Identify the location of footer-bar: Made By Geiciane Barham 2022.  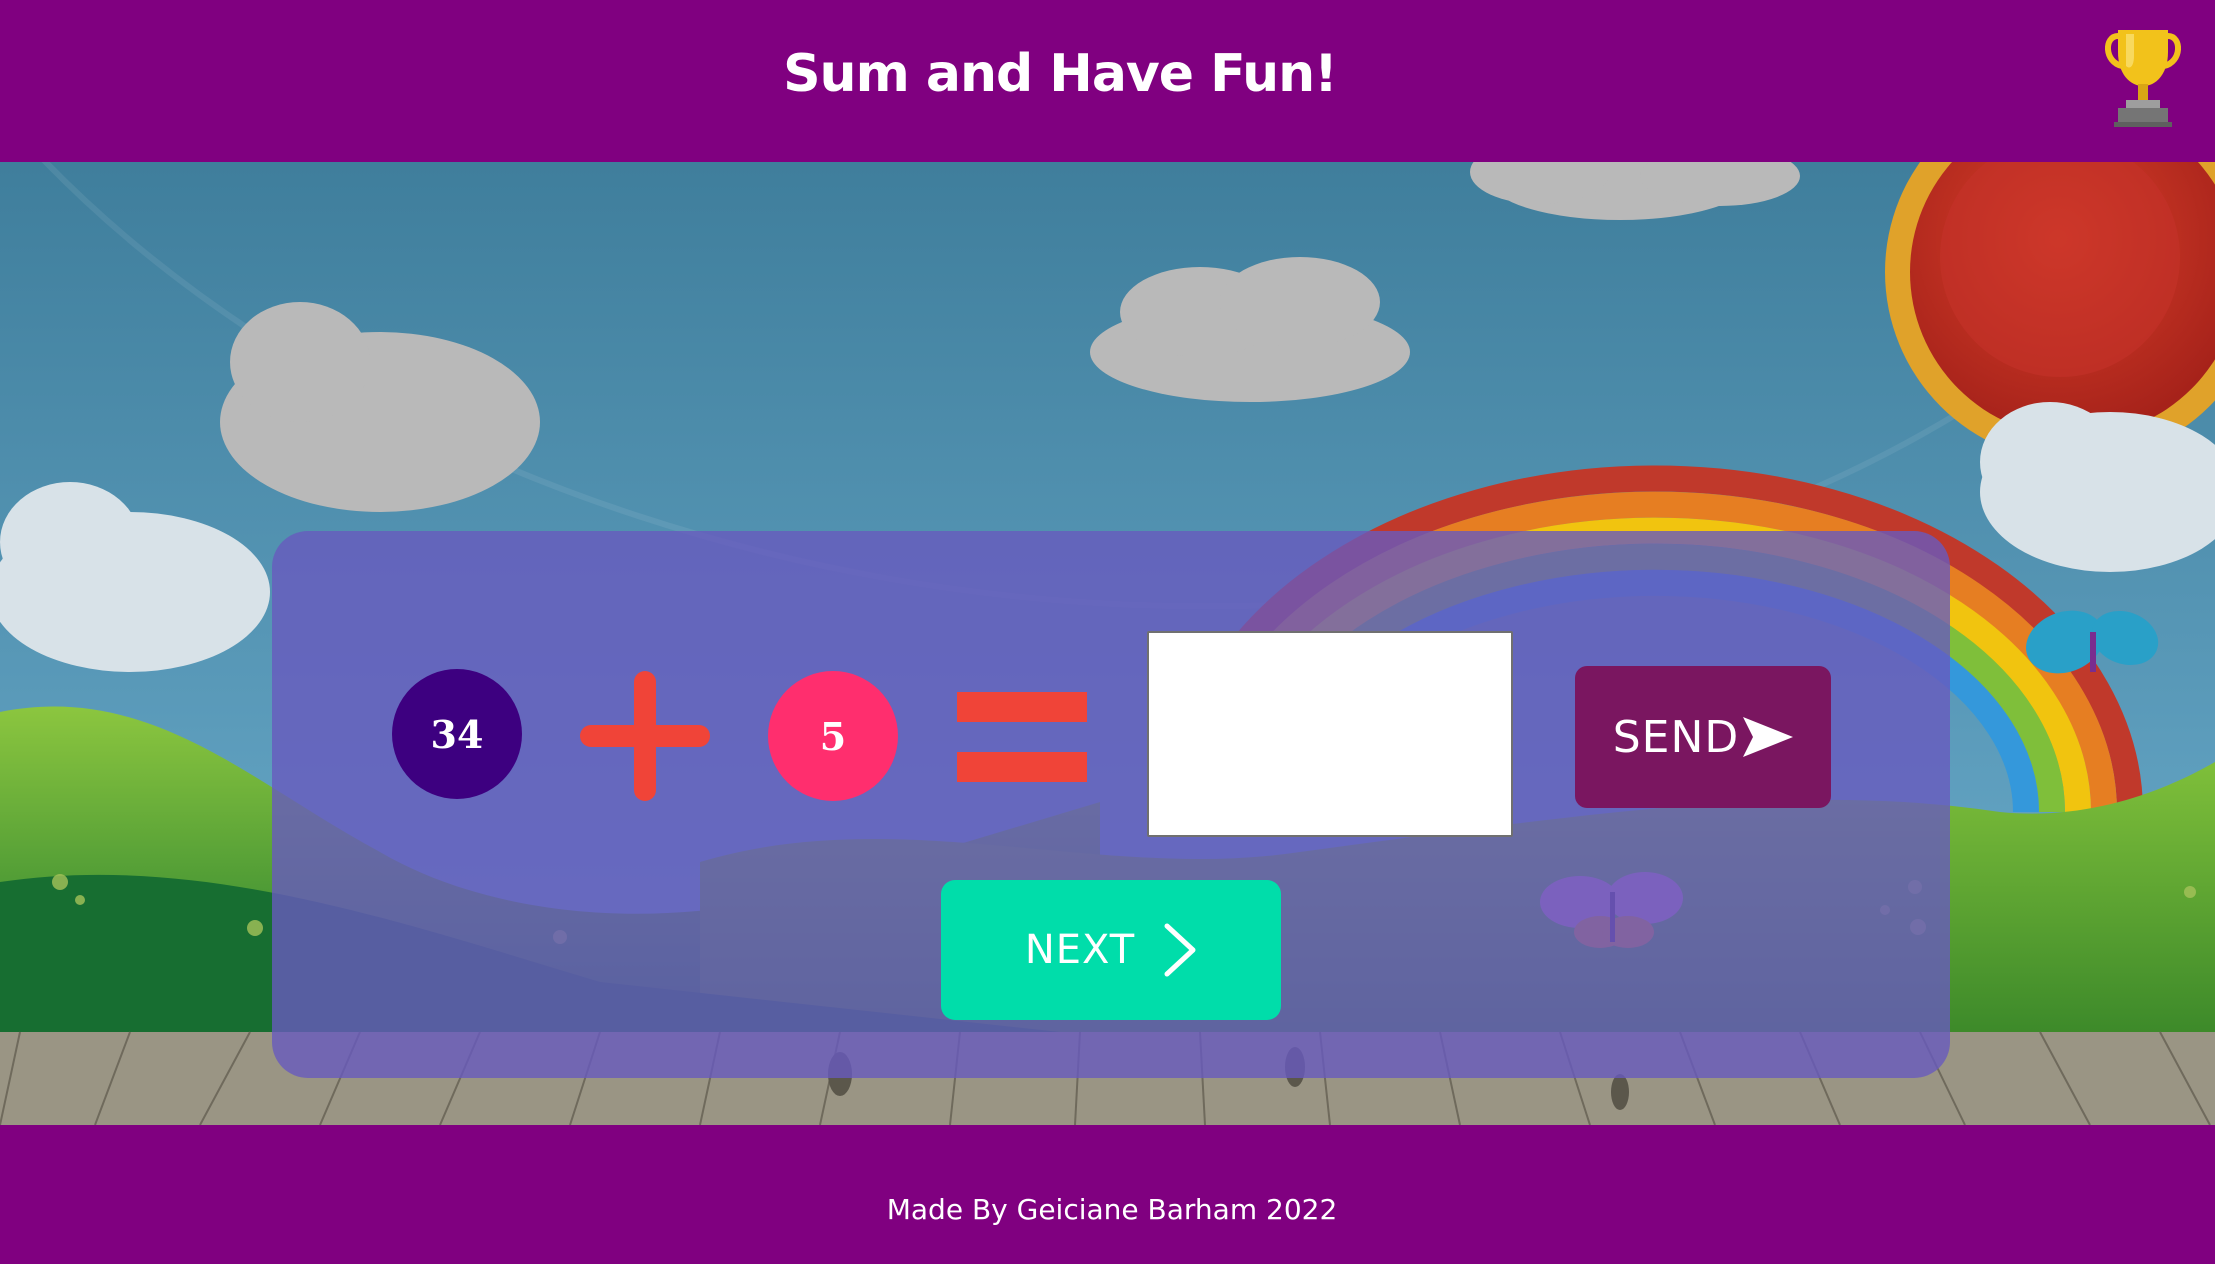
(1107, 1194).